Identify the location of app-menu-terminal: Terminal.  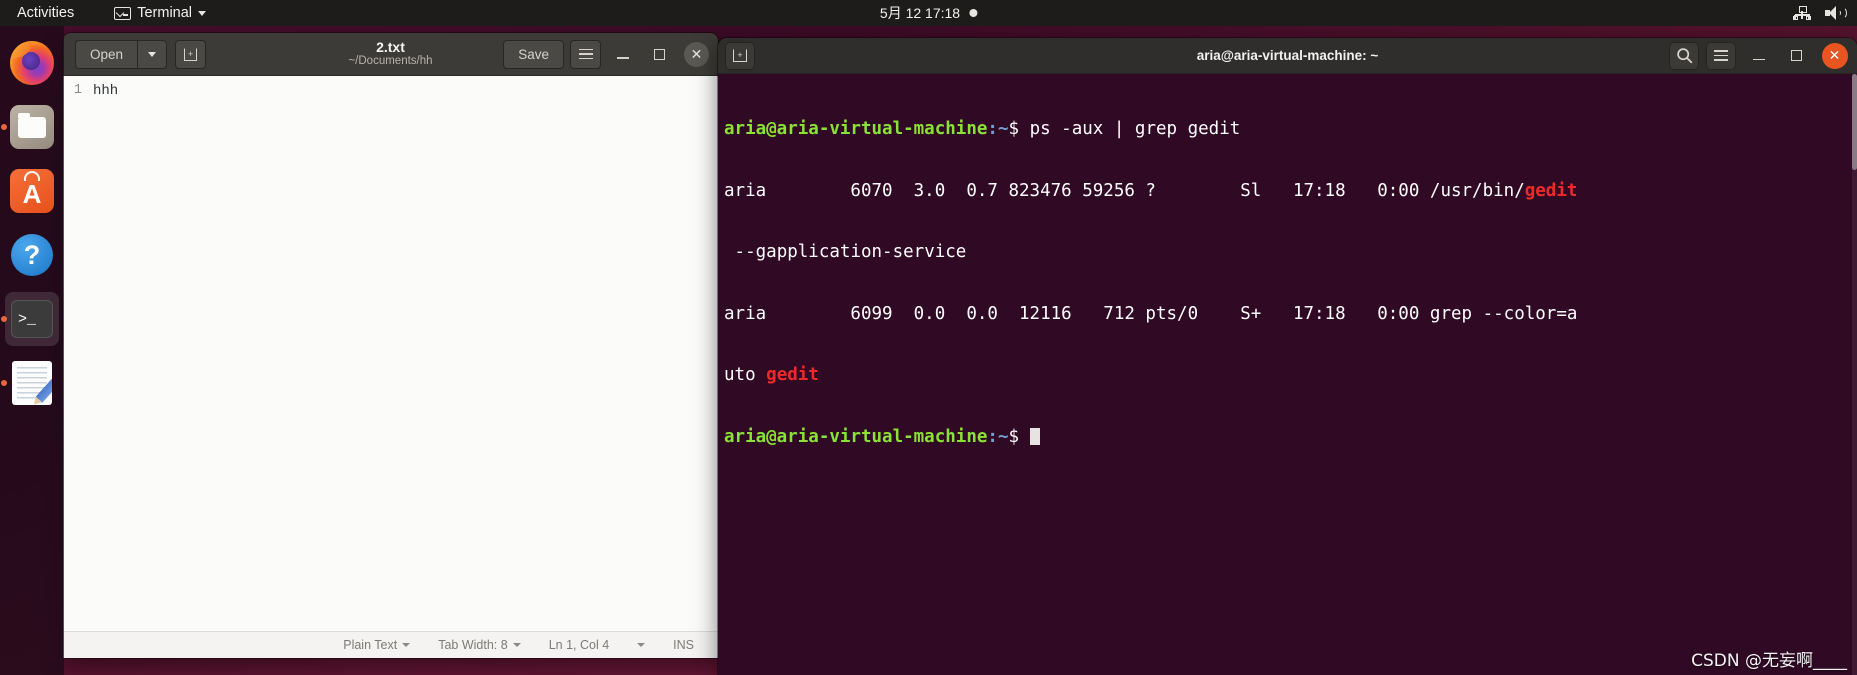
(160, 13).